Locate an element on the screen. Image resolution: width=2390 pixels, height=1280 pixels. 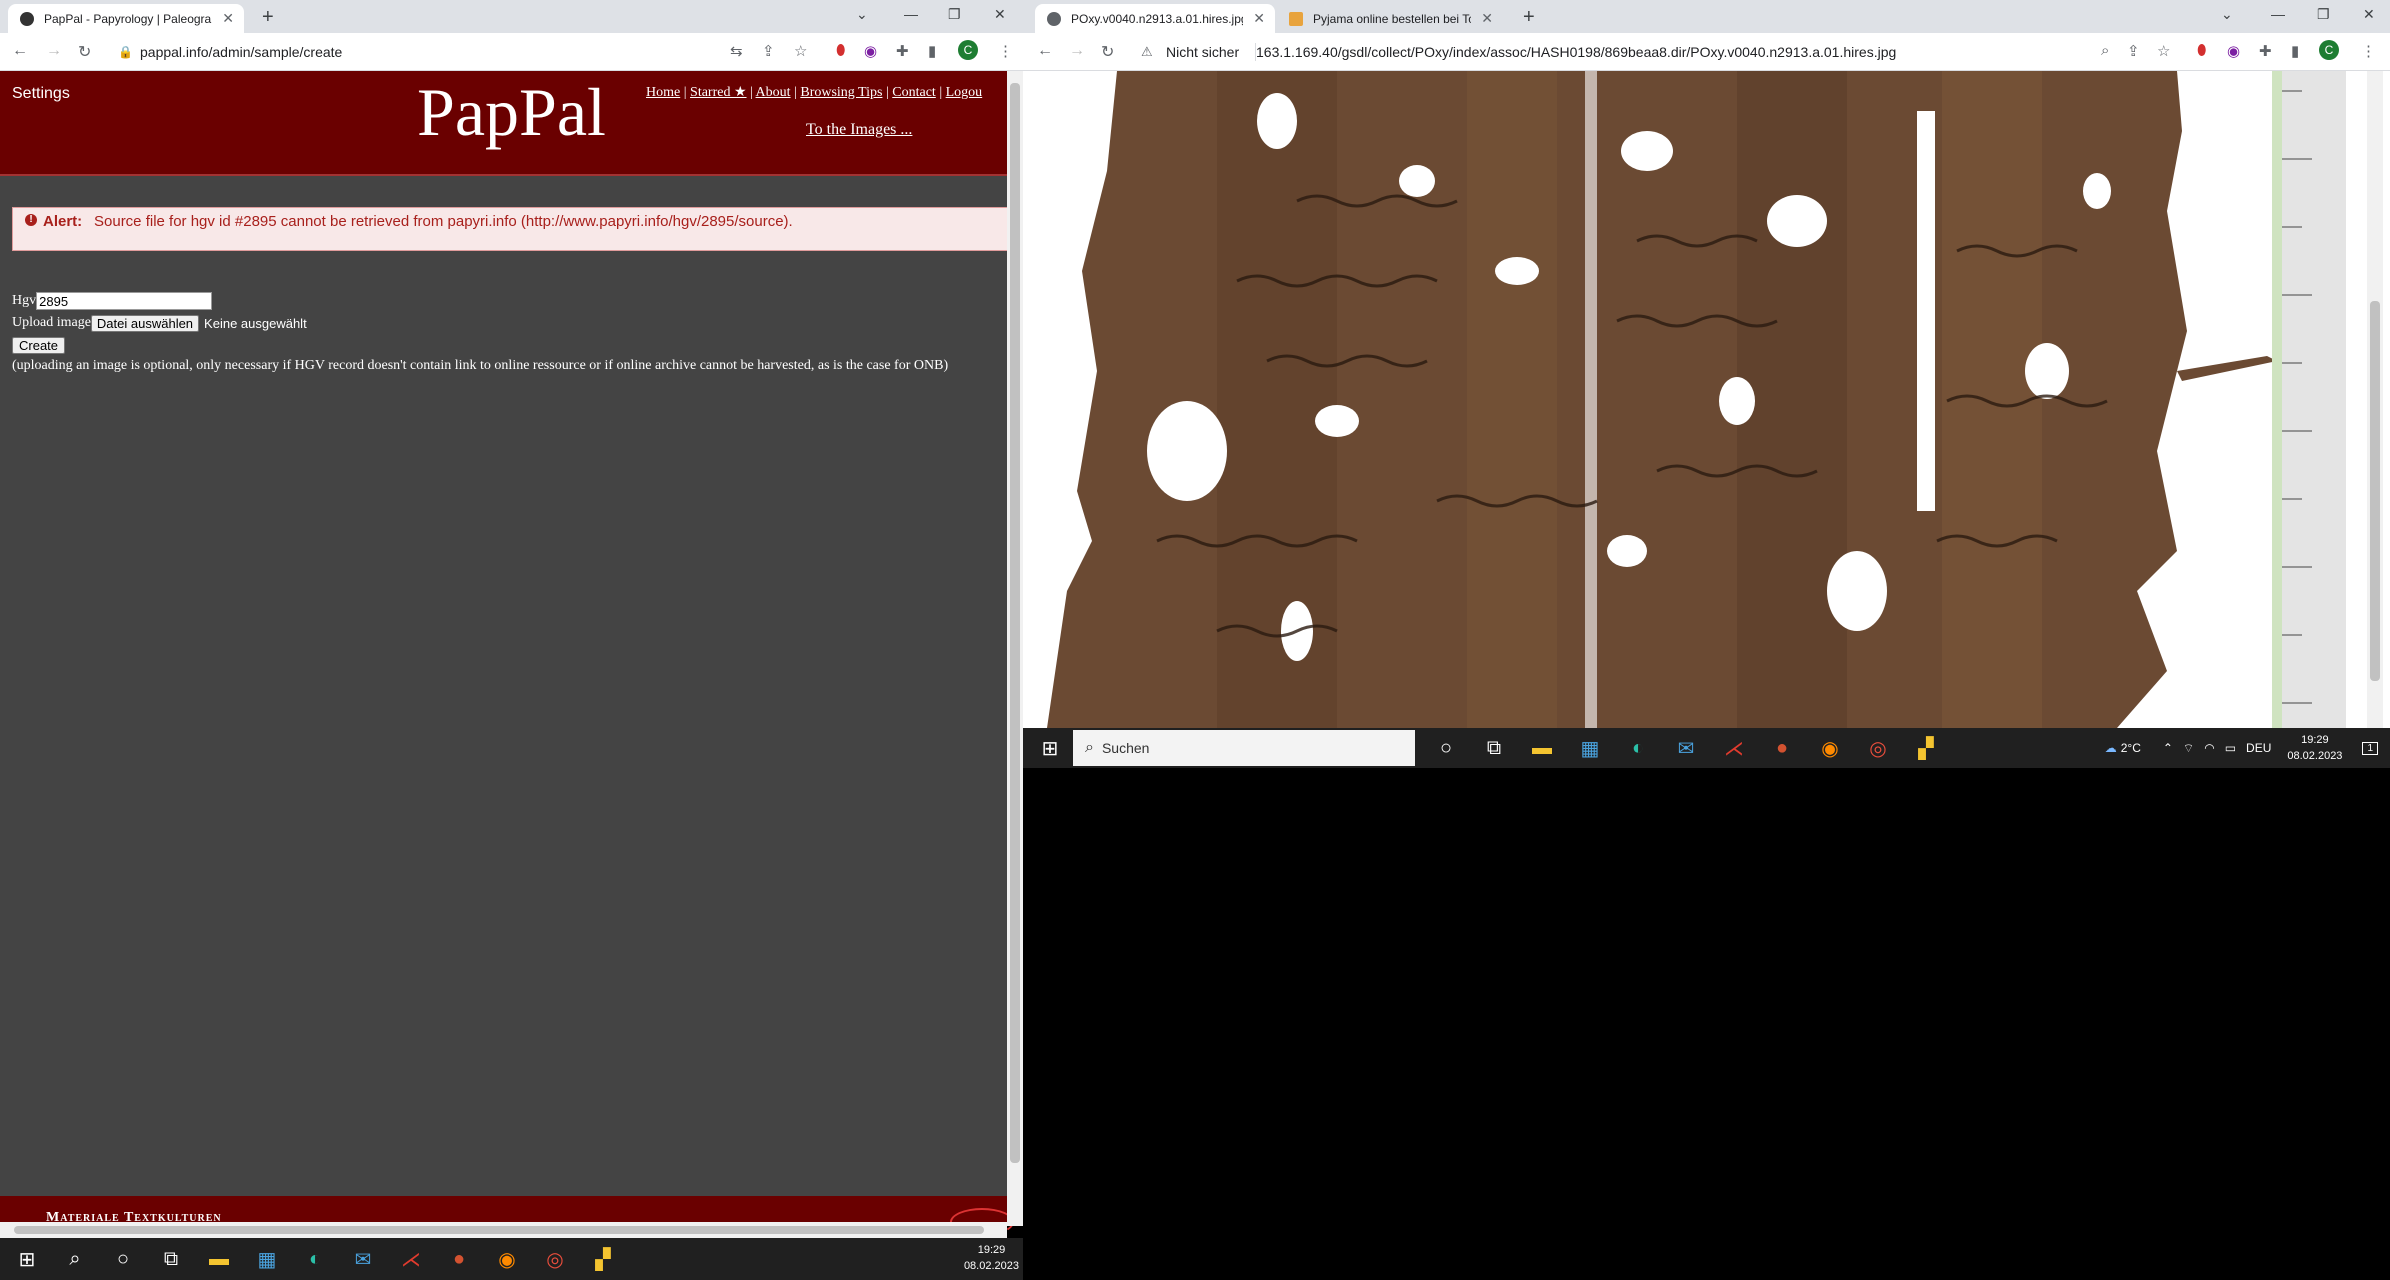
network-icon: ⌔ is located at coordinates (2188, 748).